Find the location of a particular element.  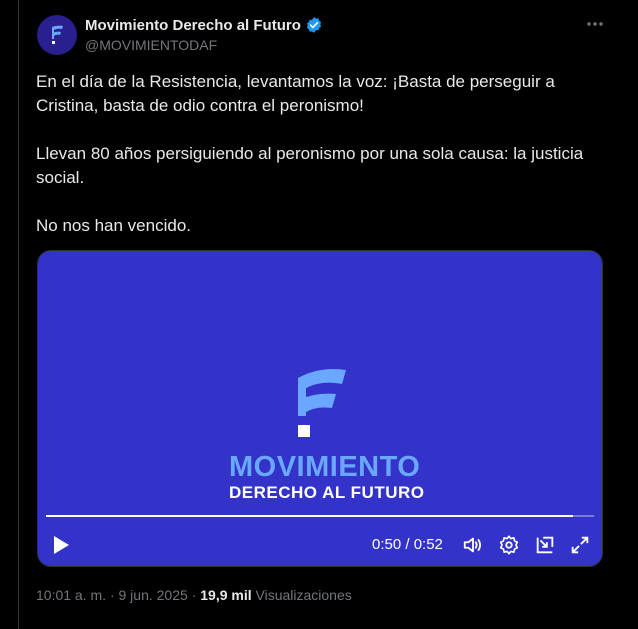

volume-icon is located at coordinates (473, 545).